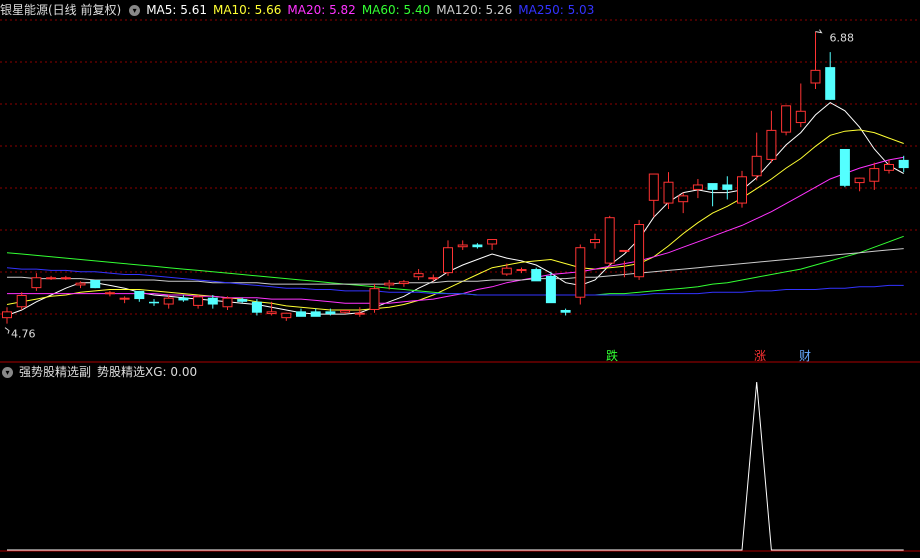 Image resolution: width=920 pixels, height=558 pixels. I want to click on bottom-strip, so click(460, 555).